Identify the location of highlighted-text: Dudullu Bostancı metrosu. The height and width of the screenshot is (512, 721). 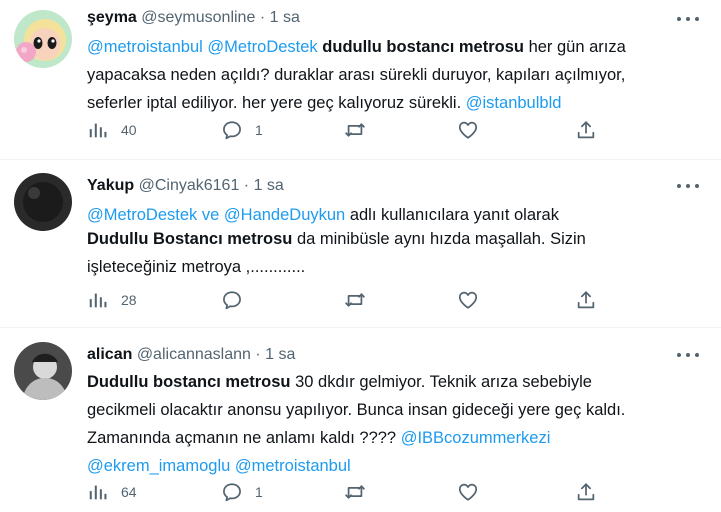
(190, 239).